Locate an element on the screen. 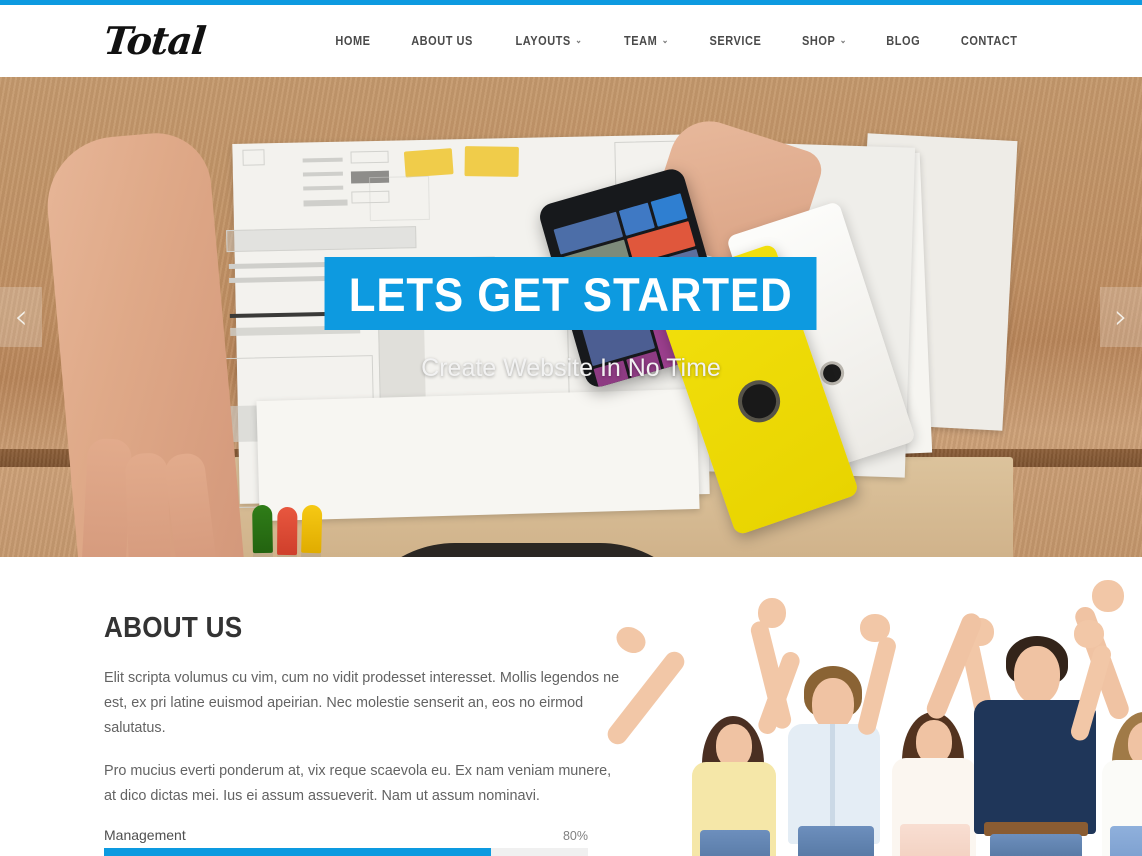 Image resolution: width=1142 pixels, height=856 pixels. chevron-right-icon: › is located at coordinates (1121, 317).